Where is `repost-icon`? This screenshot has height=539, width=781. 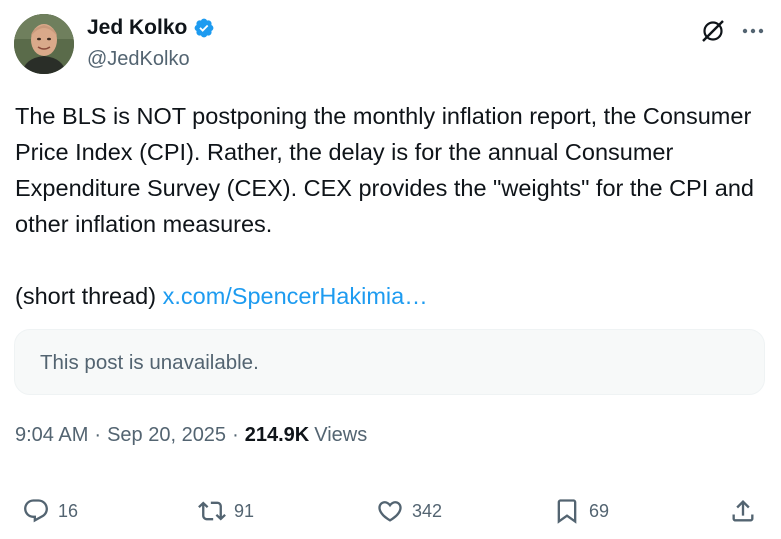
repost-icon is located at coordinates (212, 511).